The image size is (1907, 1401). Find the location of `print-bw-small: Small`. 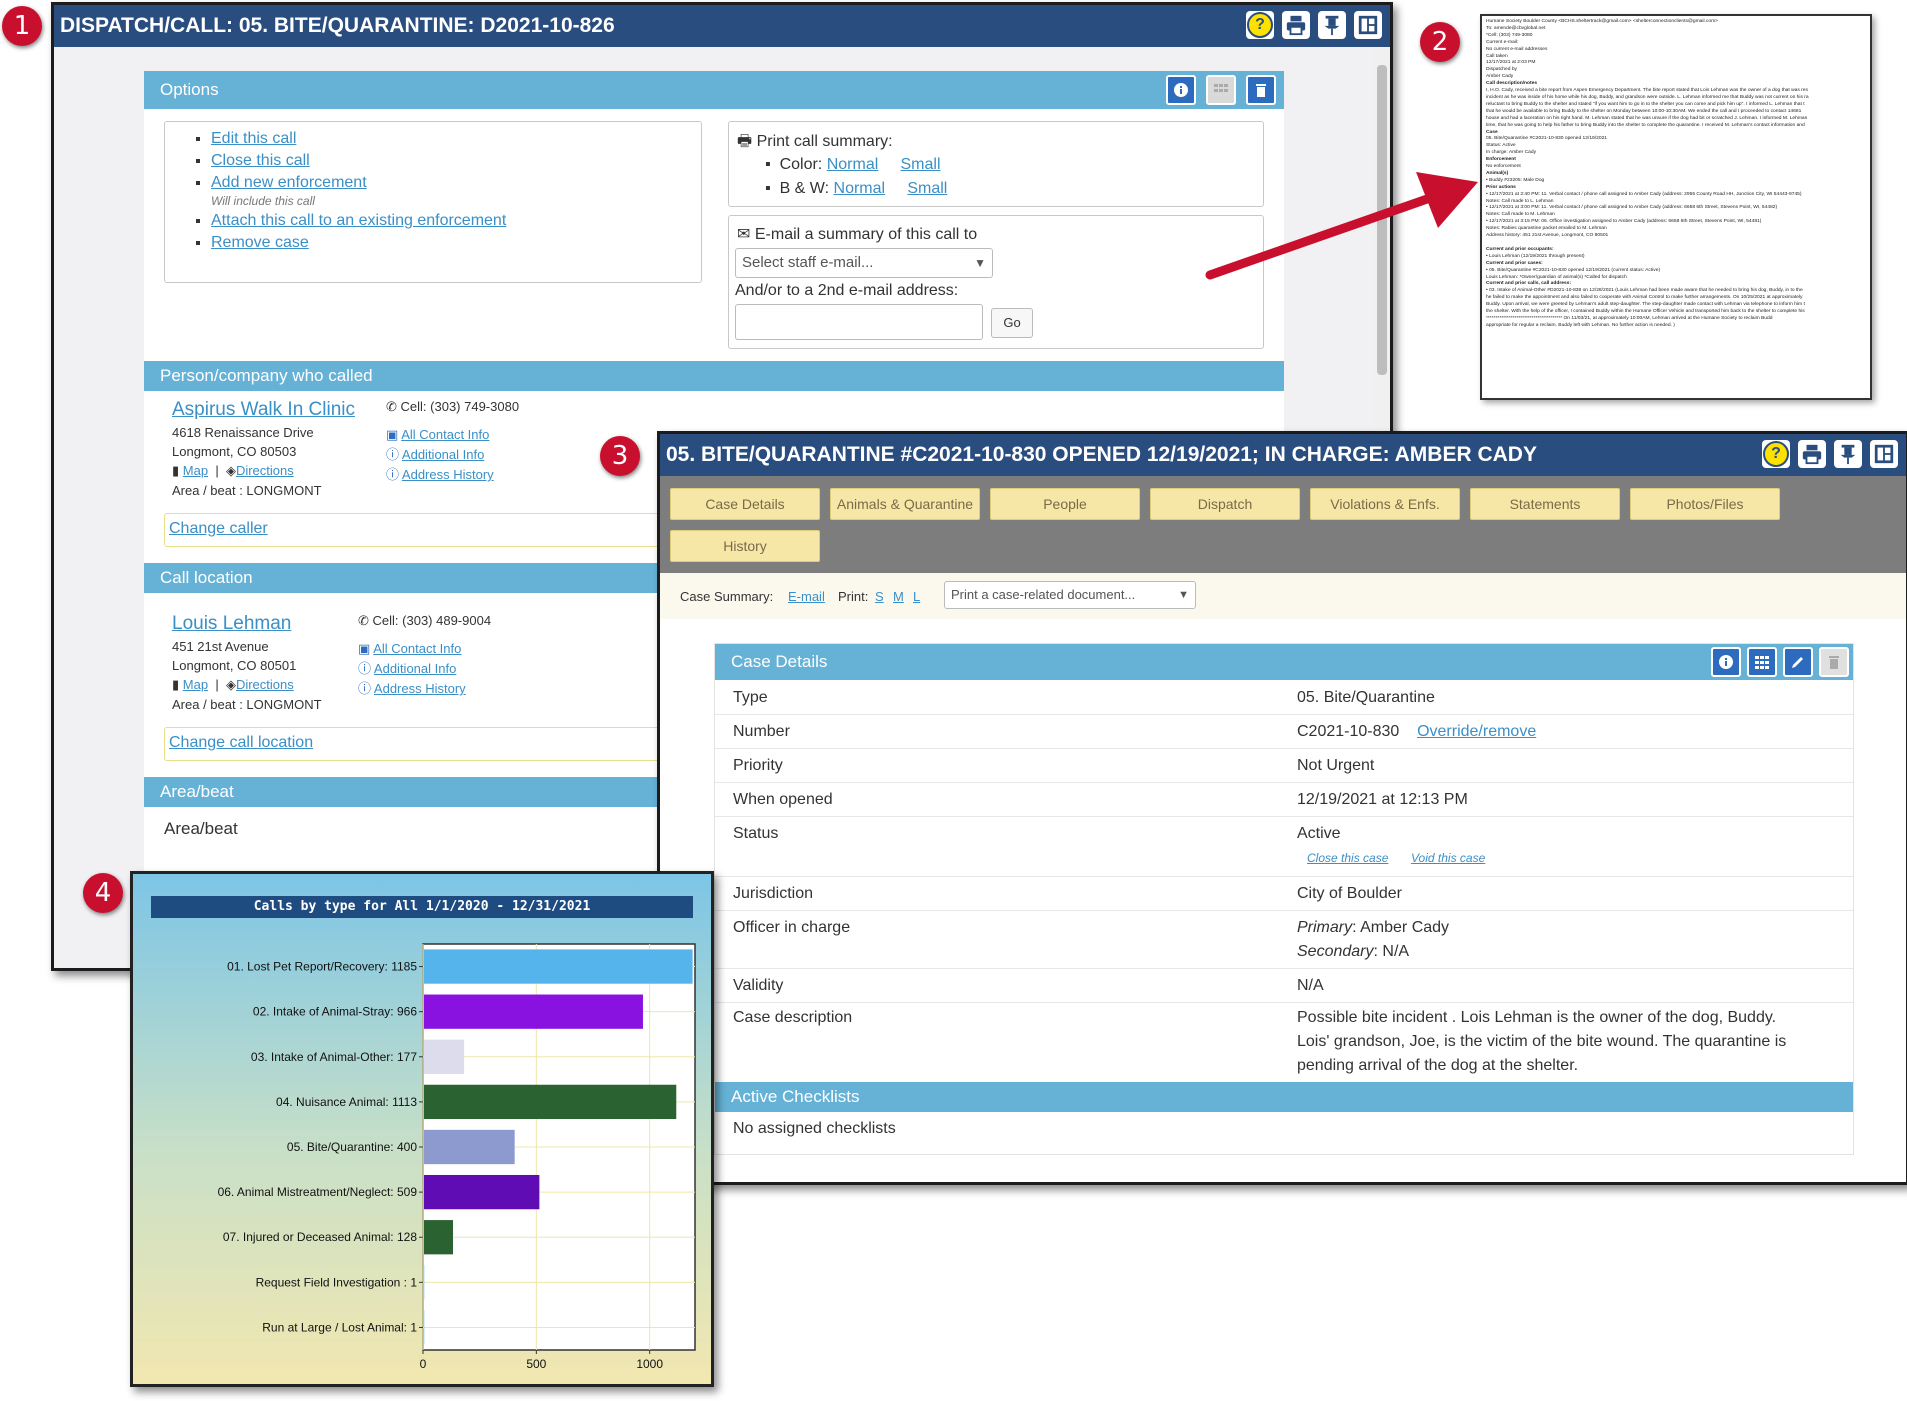

print-bw-small: Small is located at coordinates (927, 188).